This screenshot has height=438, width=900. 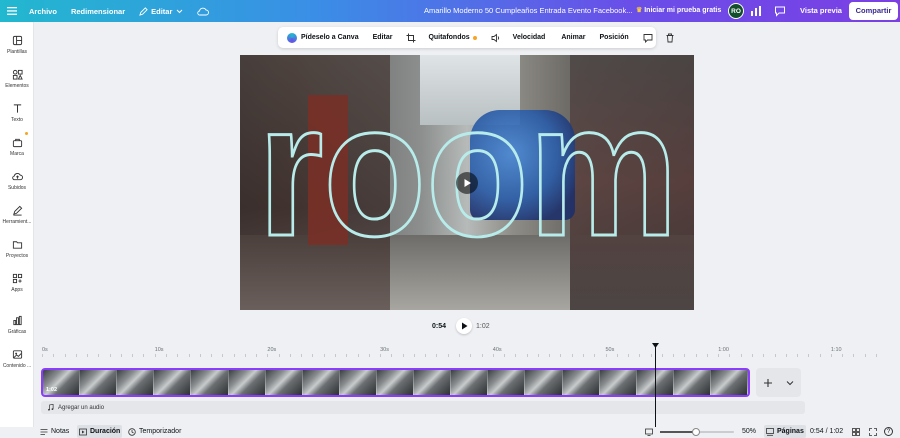 What do you see at coordinates (655, 385) in the screenshot?
I see `playhead` at bounding box center [655, 385].